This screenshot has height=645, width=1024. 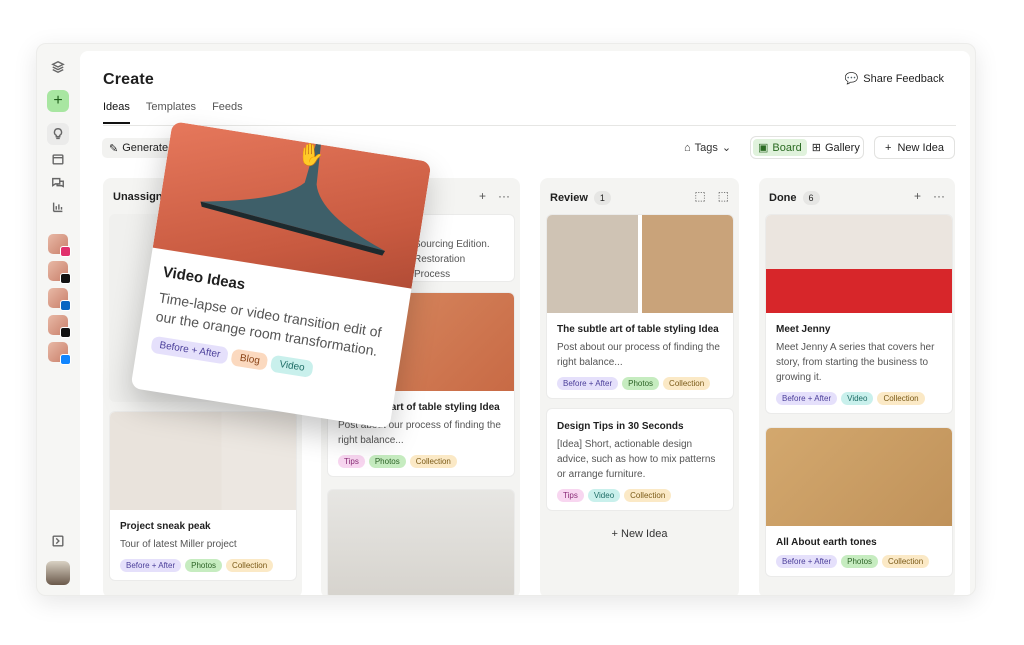 What do you see at coordinates (59, 245) in the screenshot?
I see `instagram-account-avatar` at bounding box center [59, 245].